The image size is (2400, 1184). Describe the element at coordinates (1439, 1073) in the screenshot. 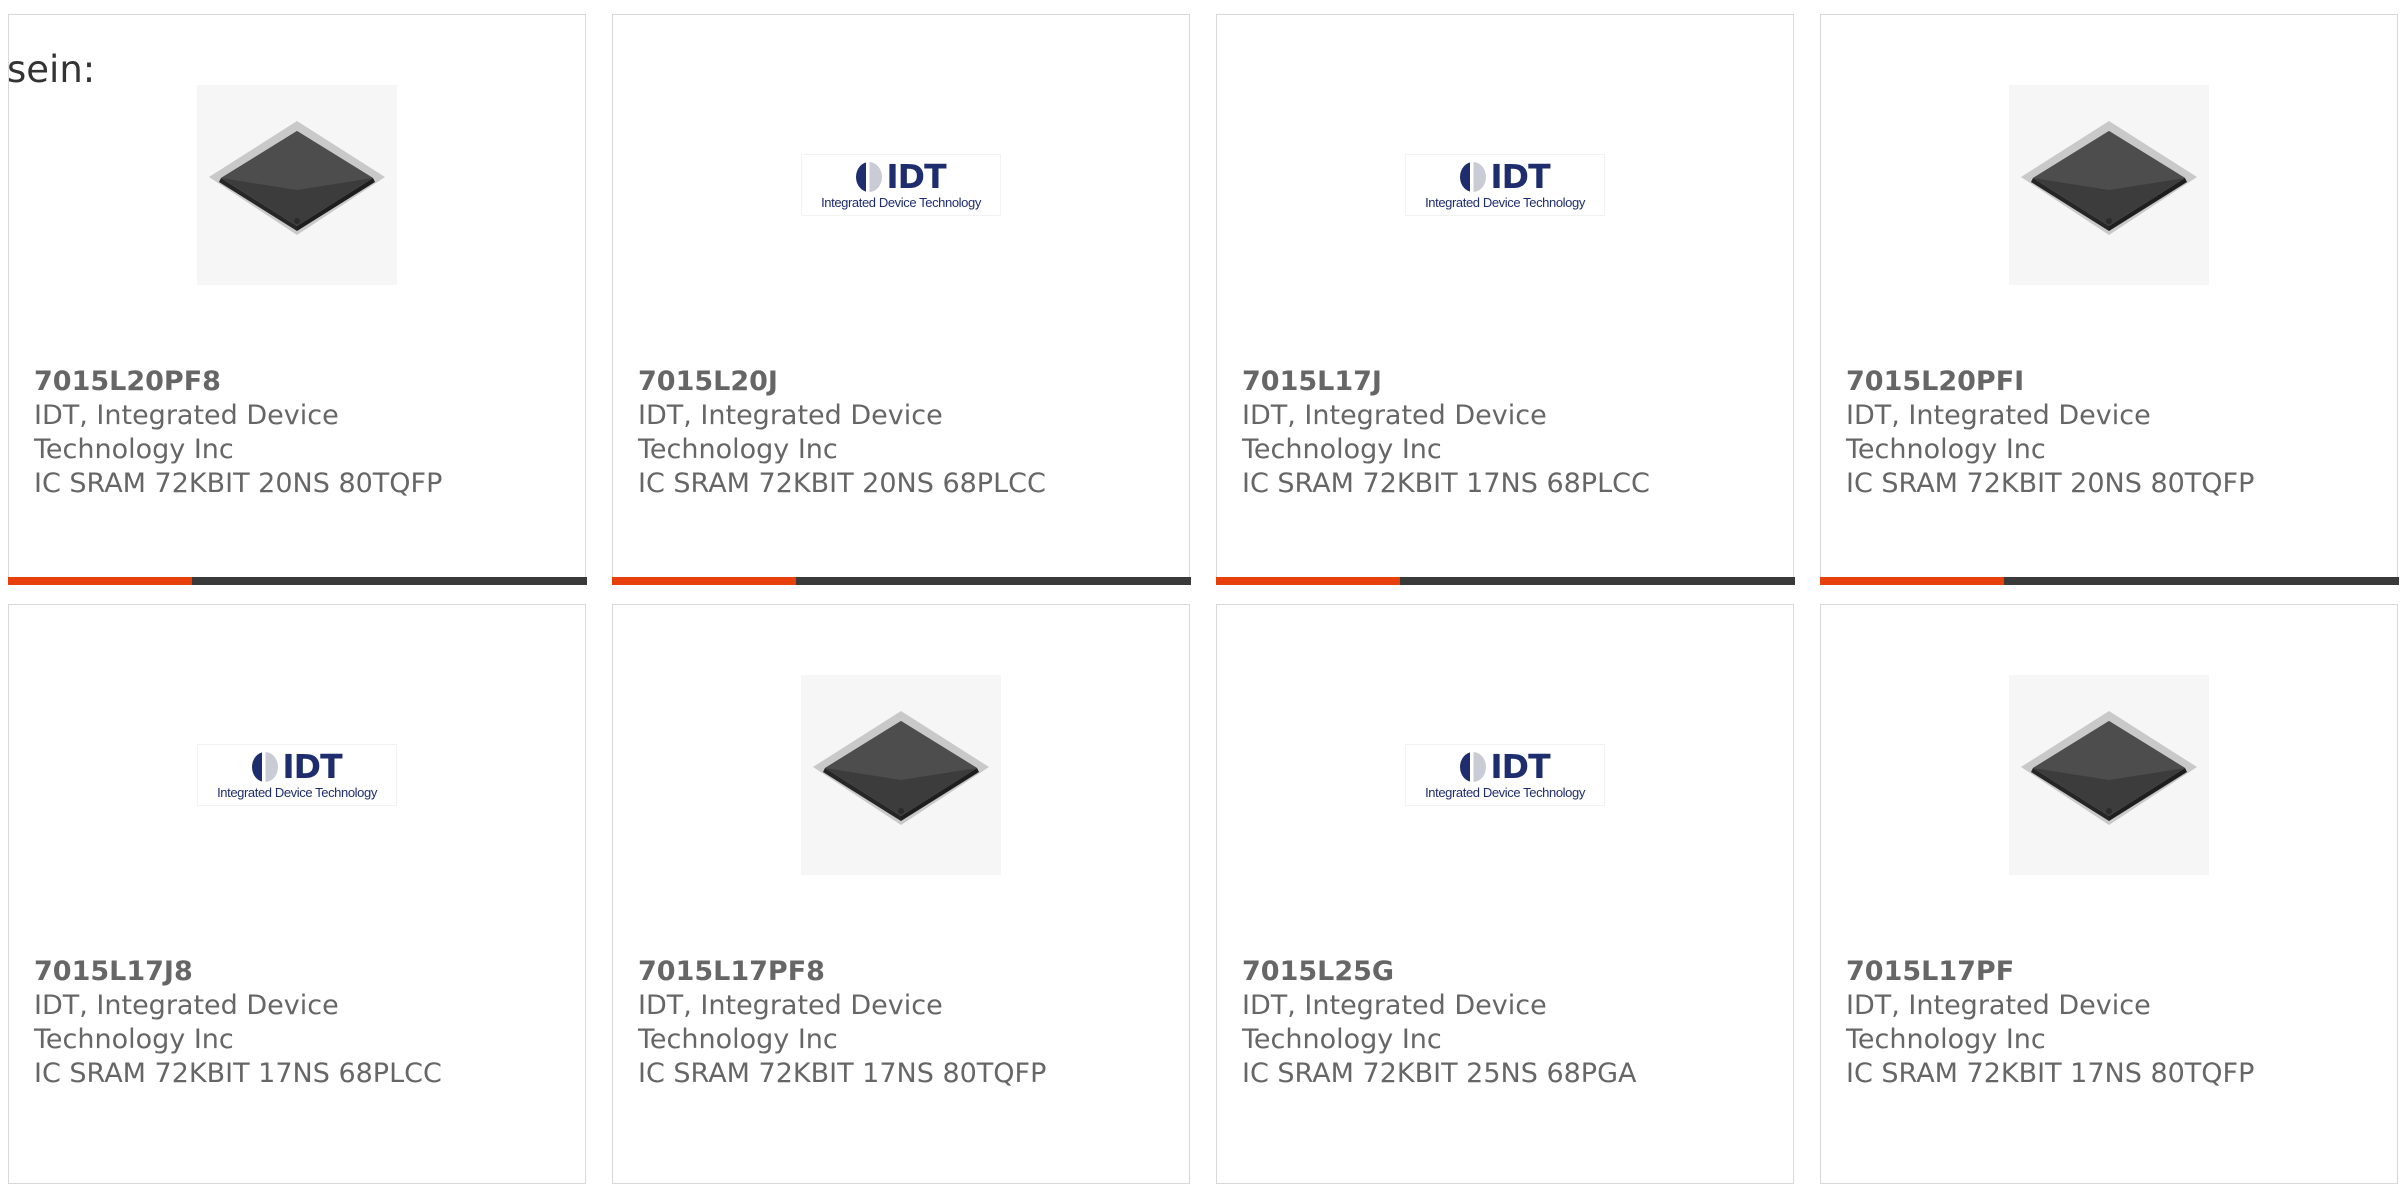

I see `product-description: IC SRAM 72KBIT 25NS 68PGA` at that location.